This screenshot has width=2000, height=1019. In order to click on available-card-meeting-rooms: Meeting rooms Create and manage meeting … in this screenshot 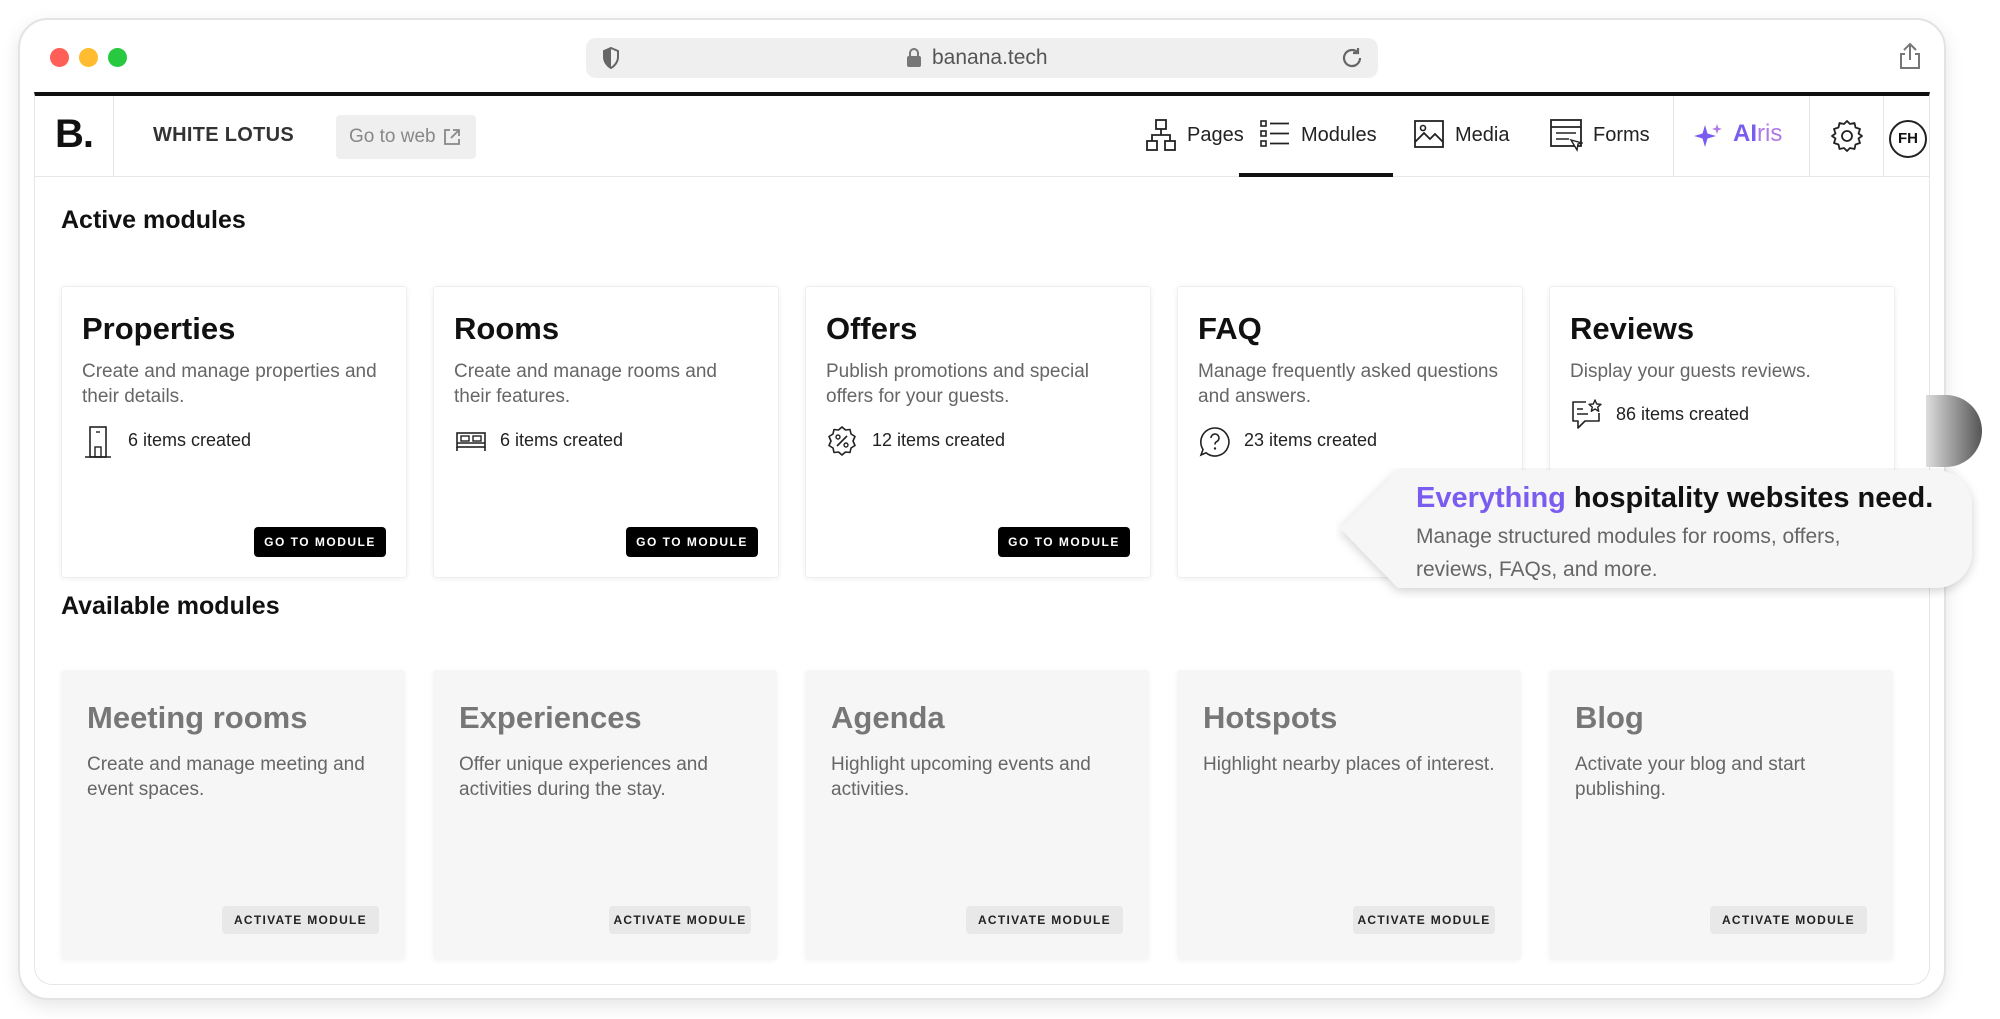, I will do `click(233, 815)`.